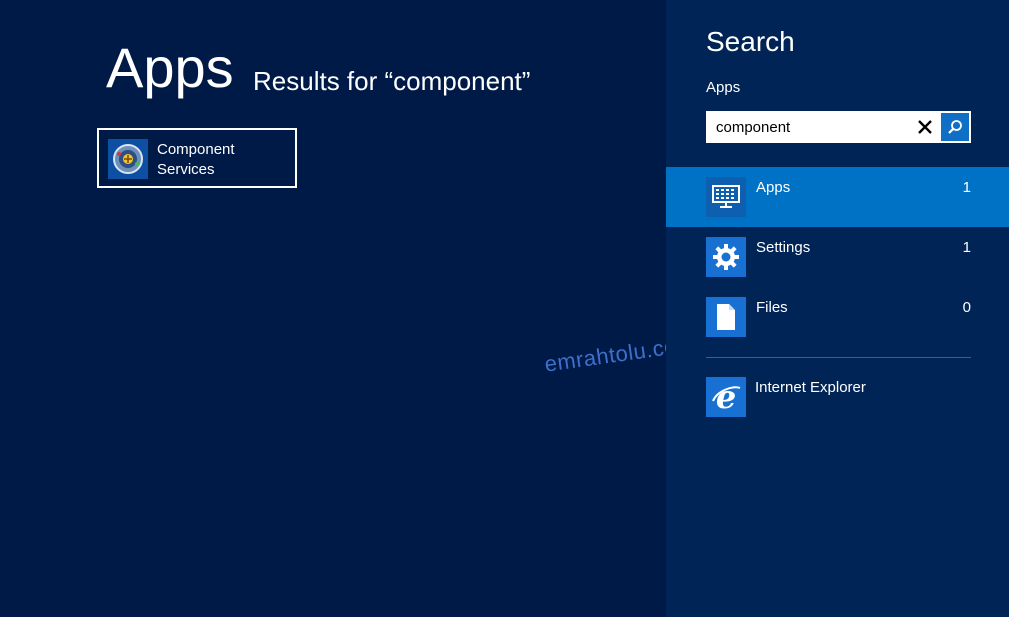 The image size is (1009, 617). What do you see at coordinates (170, 67) in the screenshot?
I see `page-title: Apps` at bounding box center [170, 67].